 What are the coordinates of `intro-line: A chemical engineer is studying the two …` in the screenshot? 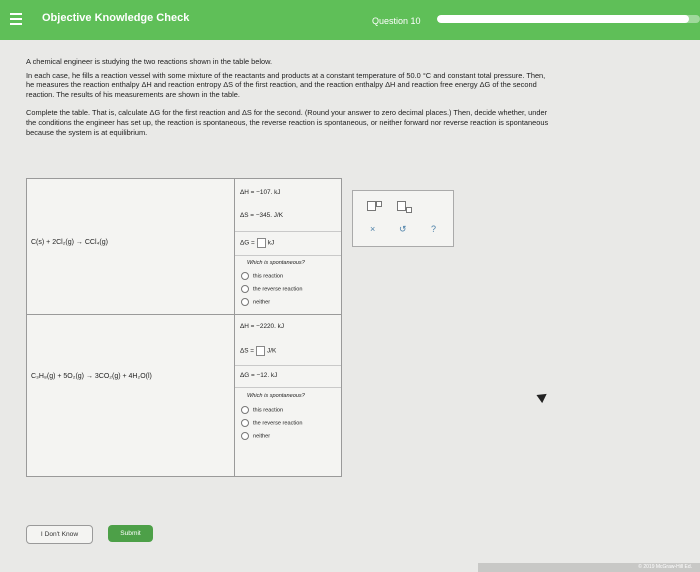 It's located at (149, 61).